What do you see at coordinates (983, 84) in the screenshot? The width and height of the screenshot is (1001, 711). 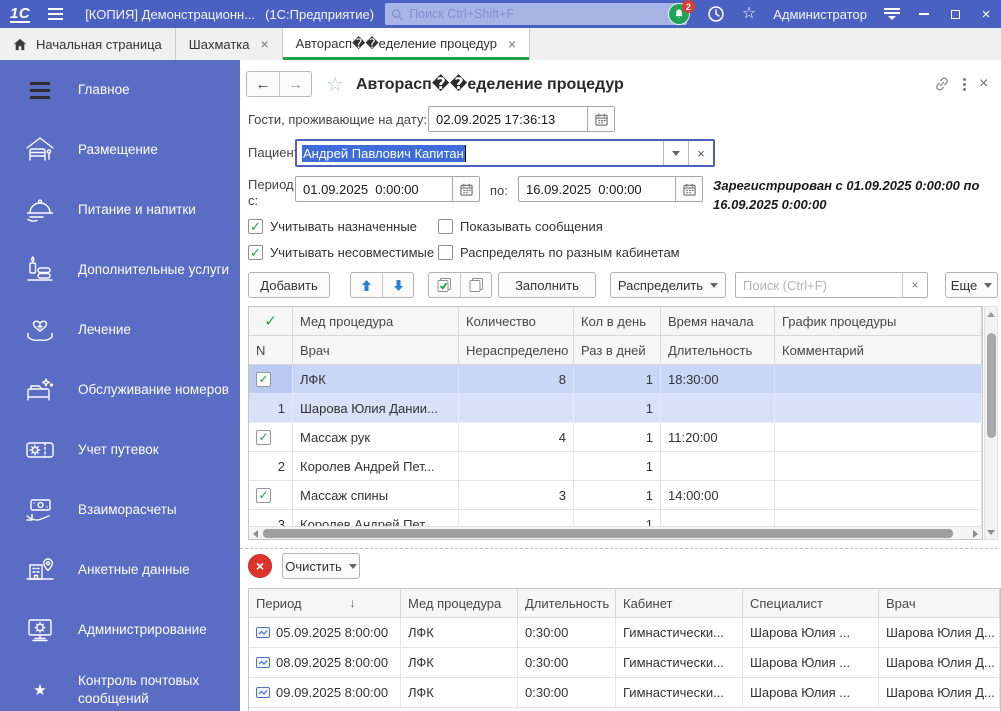 I see `close-form-icon: ×` at bounding box center [983, 84].